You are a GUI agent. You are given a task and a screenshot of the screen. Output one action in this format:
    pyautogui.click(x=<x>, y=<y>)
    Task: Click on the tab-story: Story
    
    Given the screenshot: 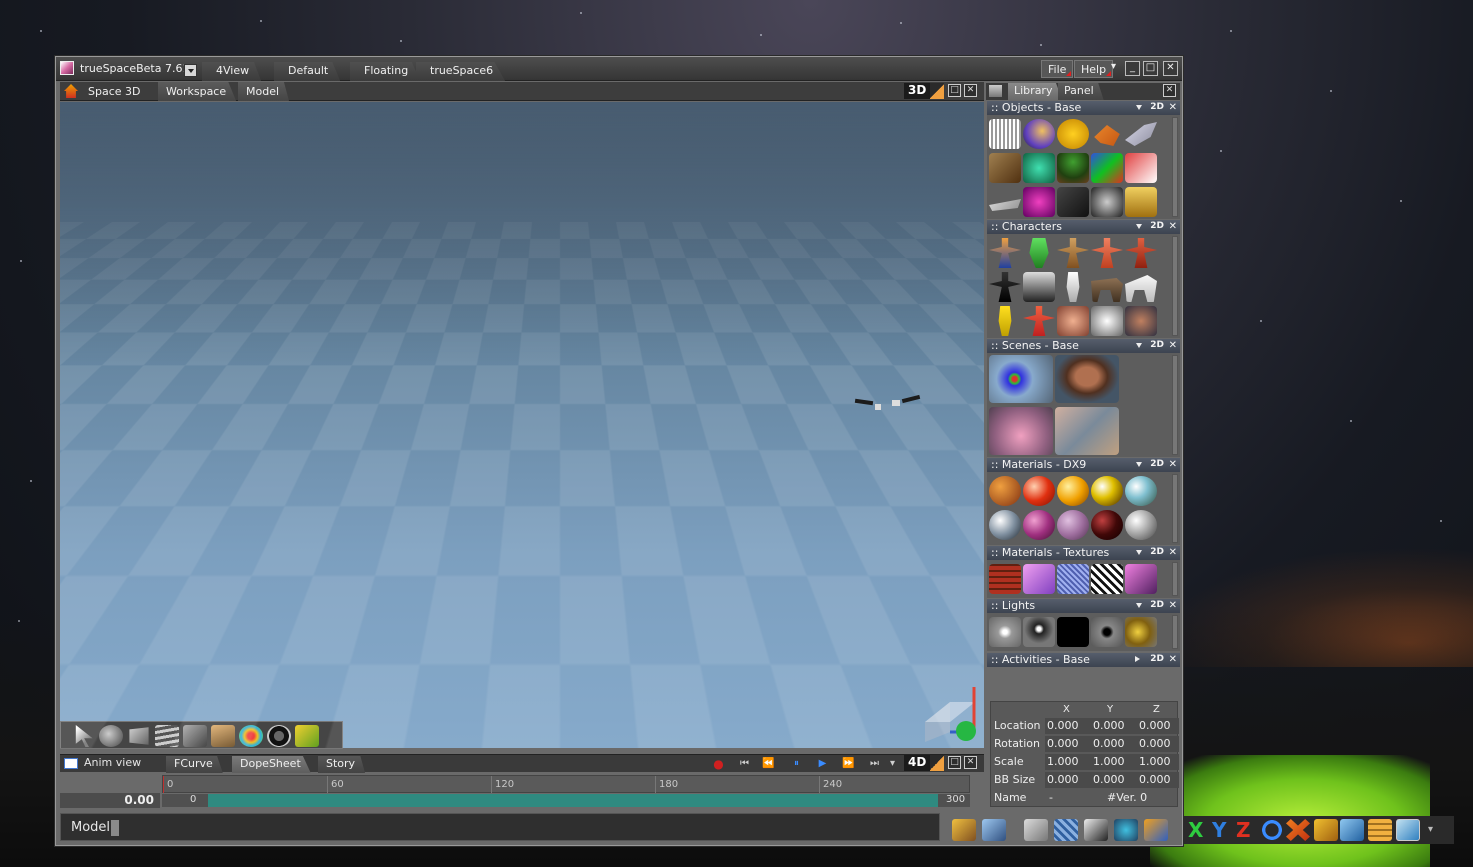 What is the action you would take?
    pyautogui.click(x=342, y=764)
    